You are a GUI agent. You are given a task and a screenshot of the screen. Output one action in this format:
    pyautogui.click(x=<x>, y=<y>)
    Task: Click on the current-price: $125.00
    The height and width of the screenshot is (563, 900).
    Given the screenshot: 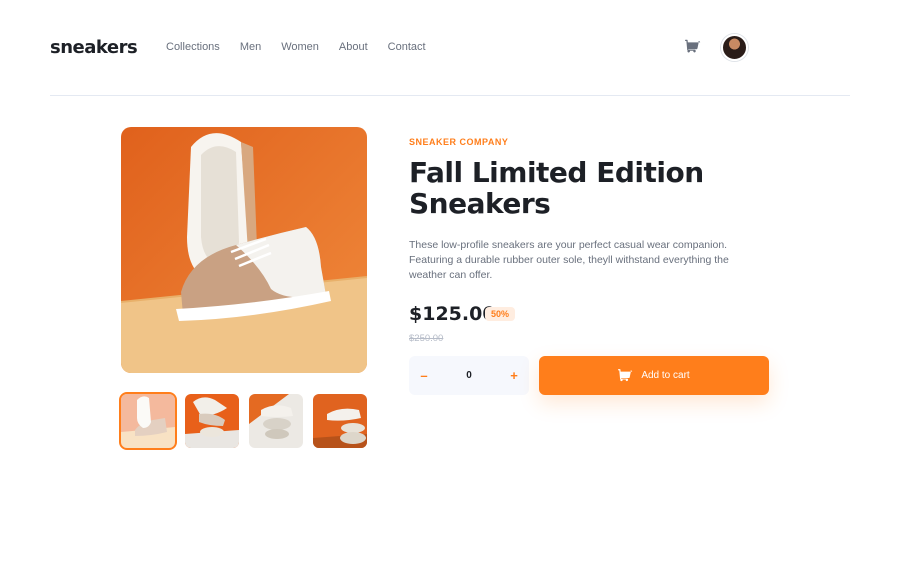 What is the action you would take?
    pyautogui.click(x=452, y=314)
    